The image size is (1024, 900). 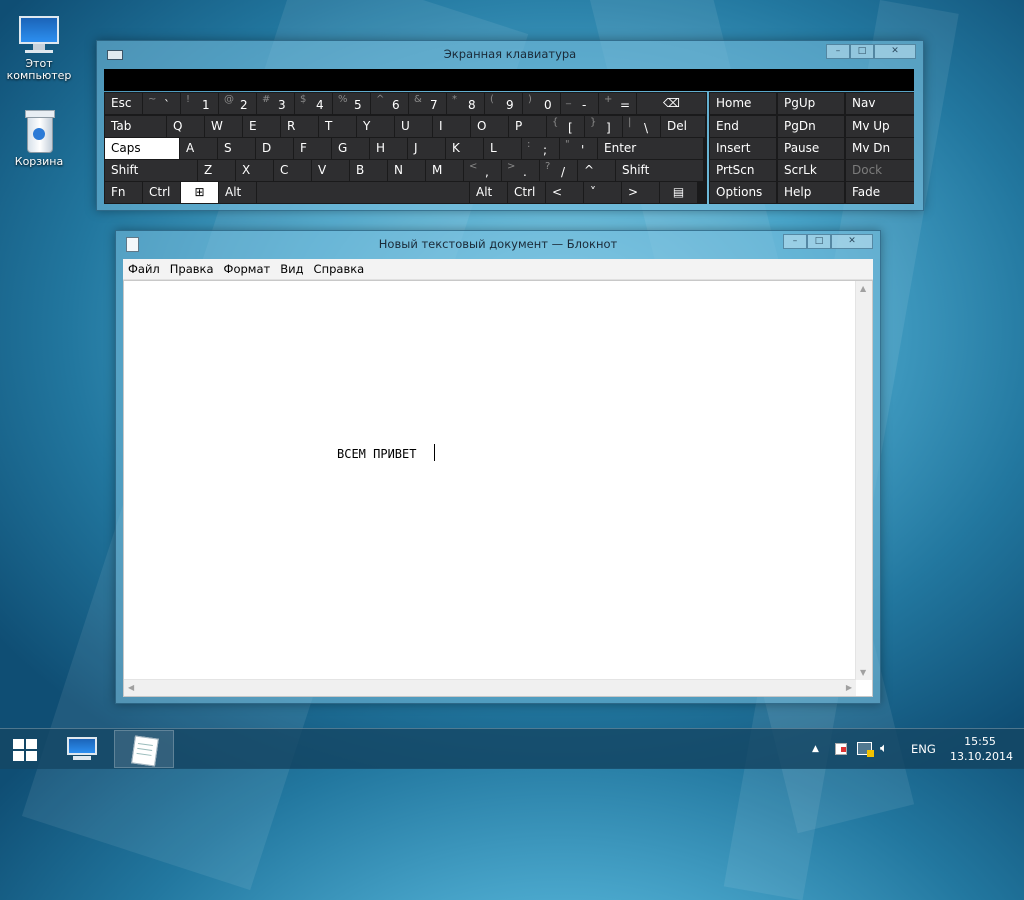 I want to click on key-p: P, so click(x=527, y=126).